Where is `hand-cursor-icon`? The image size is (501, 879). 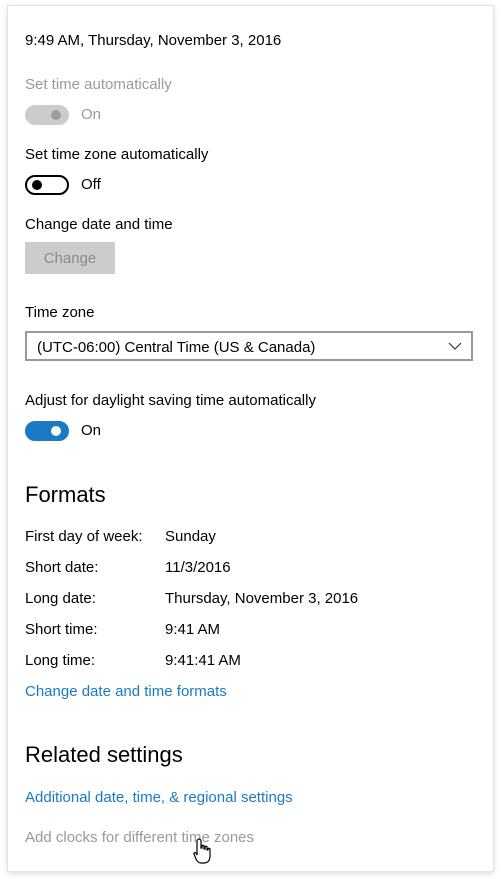
hand-cursor-icon is located at coordinates (202, 851).